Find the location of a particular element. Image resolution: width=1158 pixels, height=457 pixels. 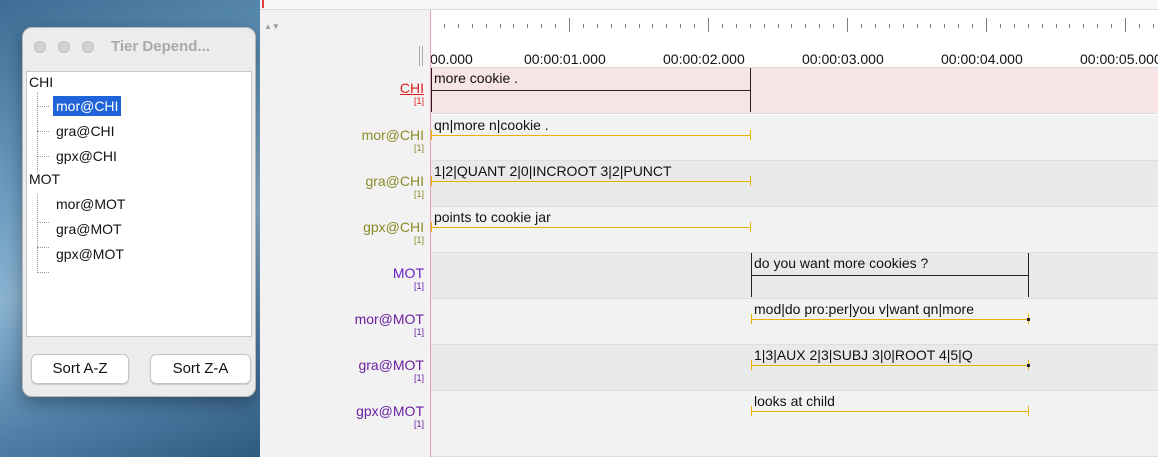

annotation-segment: points to cookie jar is located at coordinates (591, 230).